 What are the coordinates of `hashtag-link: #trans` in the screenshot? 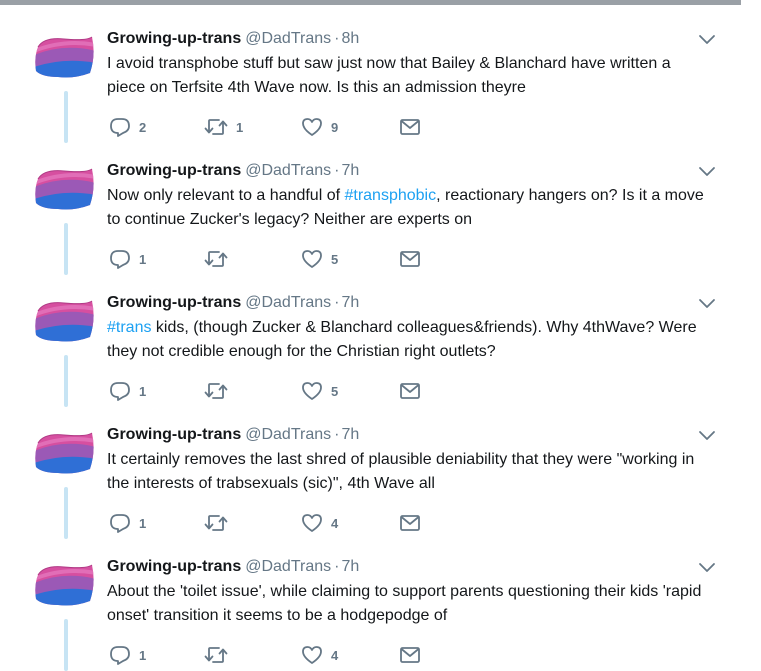 It's located at (129, 327).